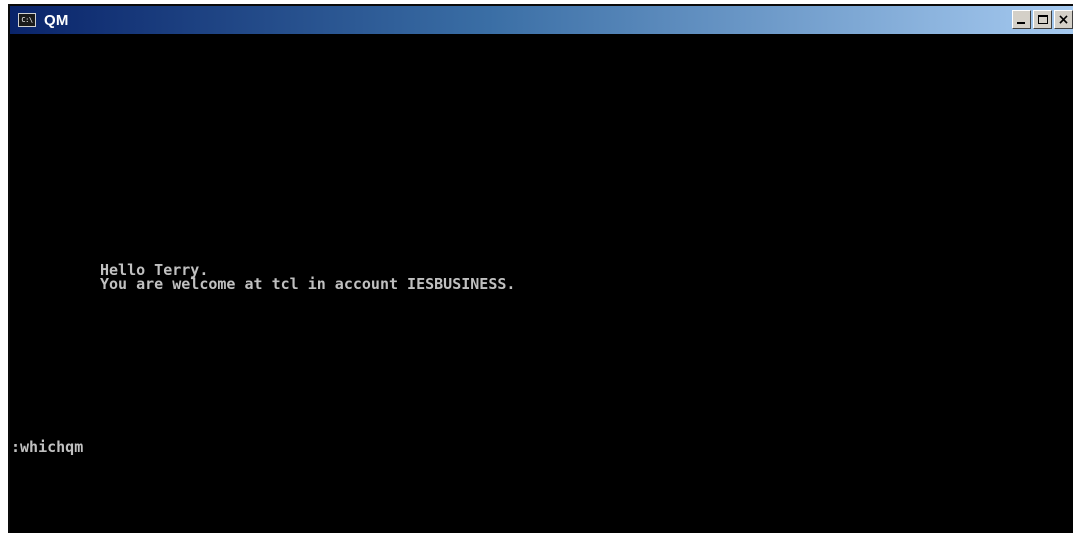 The image size is (1073, 533). I want to click on minimize-icon, so click(1021, 23).